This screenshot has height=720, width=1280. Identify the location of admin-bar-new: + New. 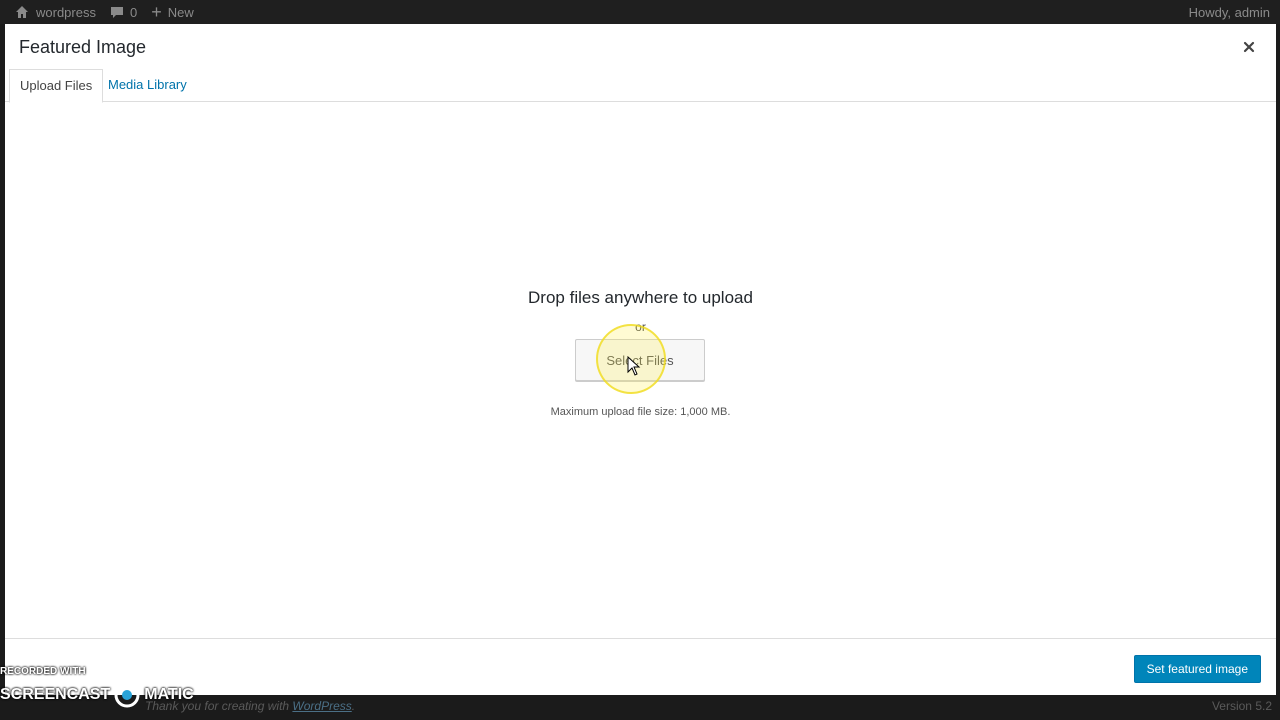
(172, 12).